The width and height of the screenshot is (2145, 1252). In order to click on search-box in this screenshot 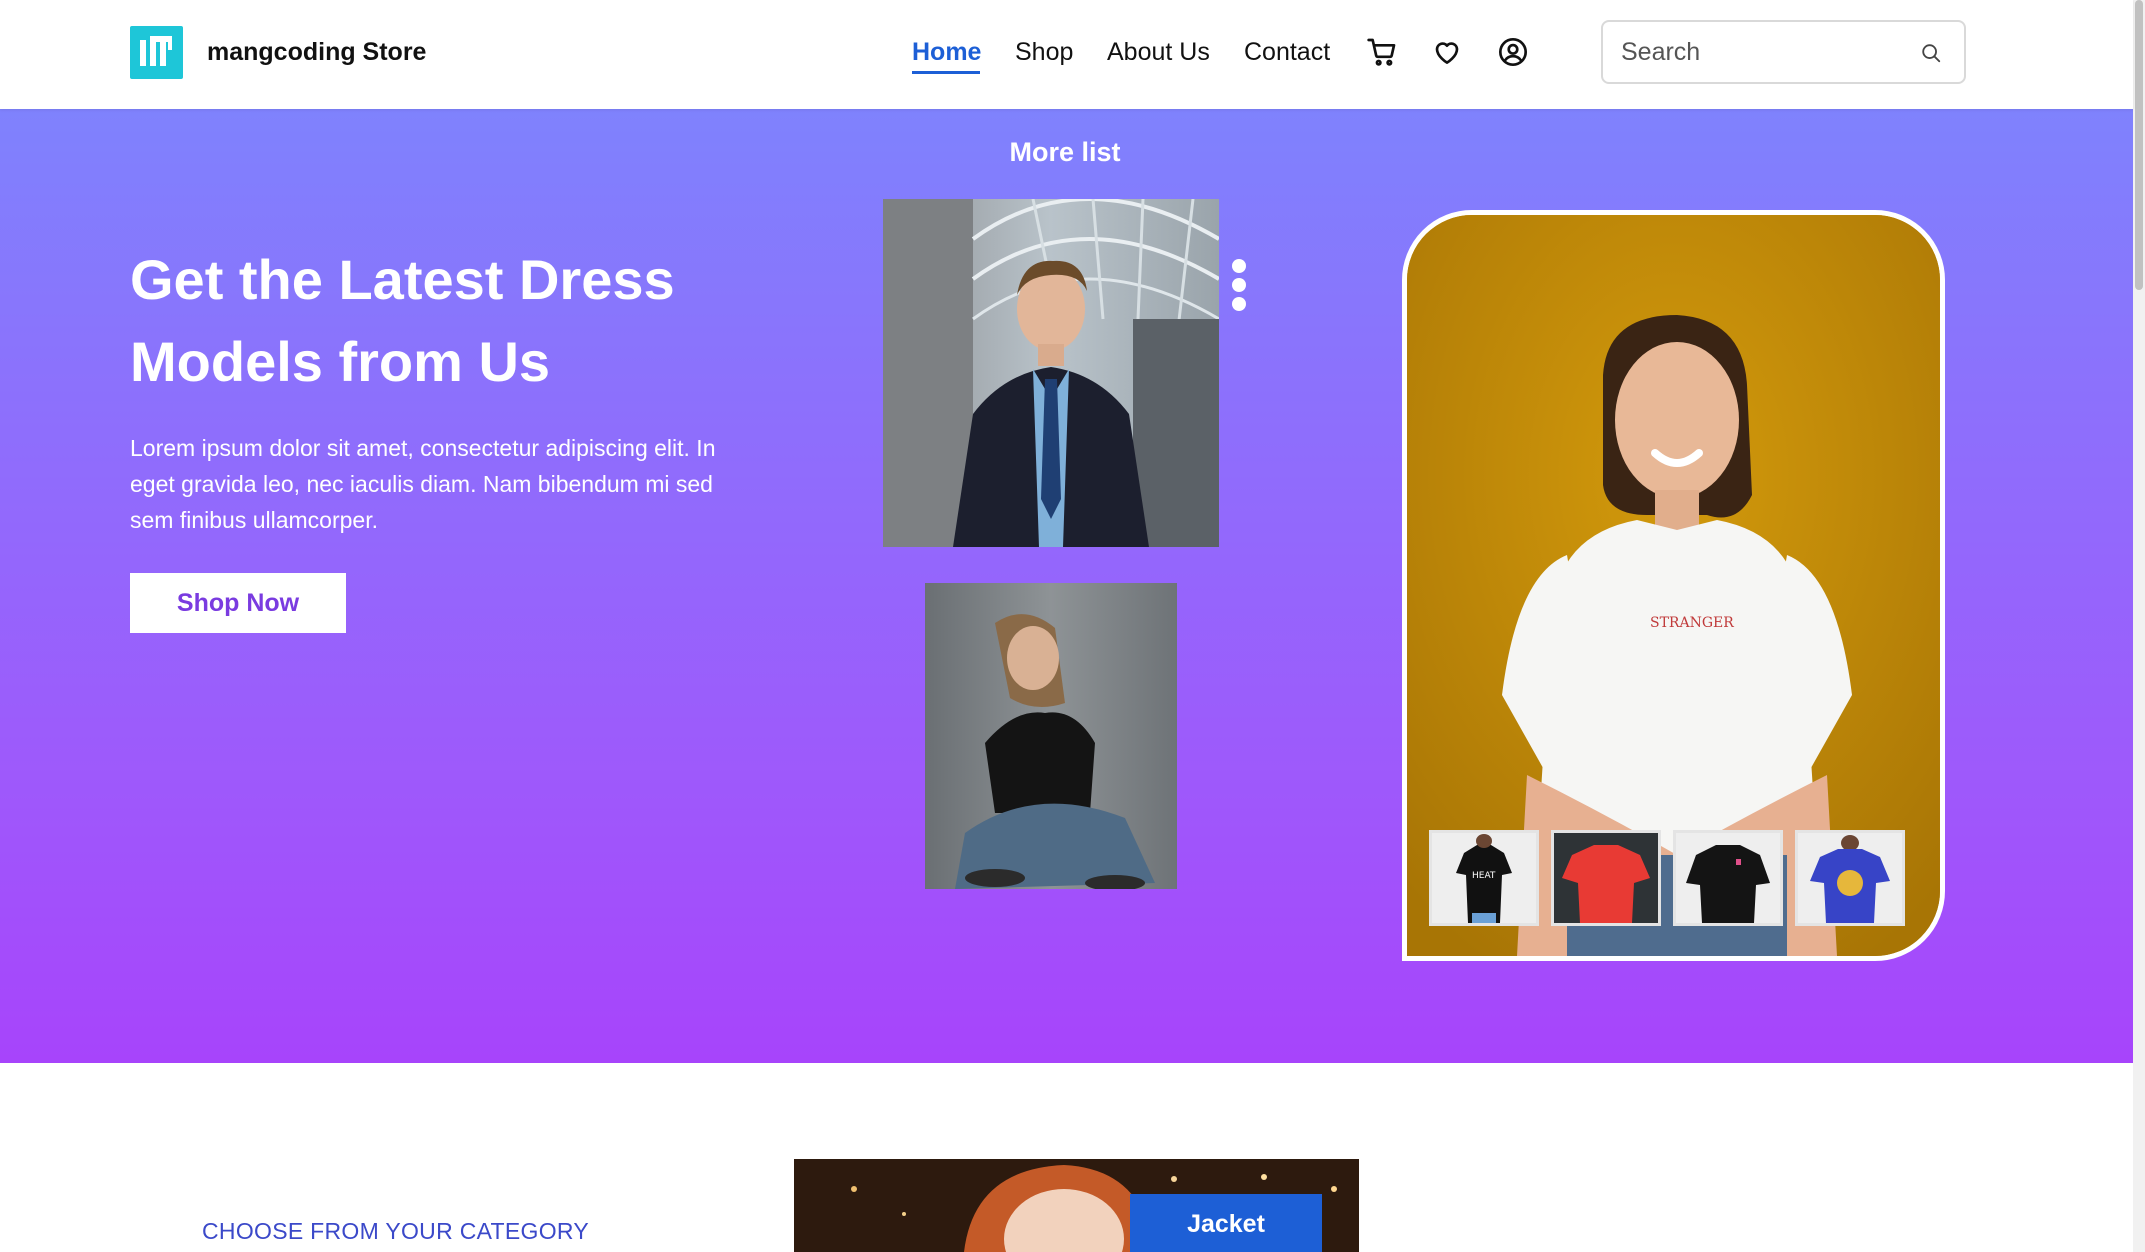, I will do `click(1783, 52)`.